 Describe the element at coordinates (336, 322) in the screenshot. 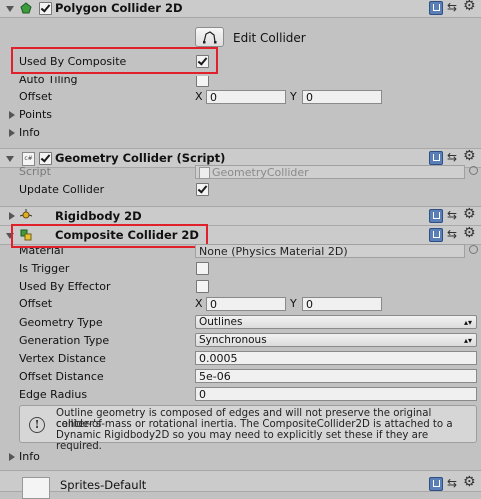

I see `geometry-type-dropdown: Outlines ▴▾` at that location.